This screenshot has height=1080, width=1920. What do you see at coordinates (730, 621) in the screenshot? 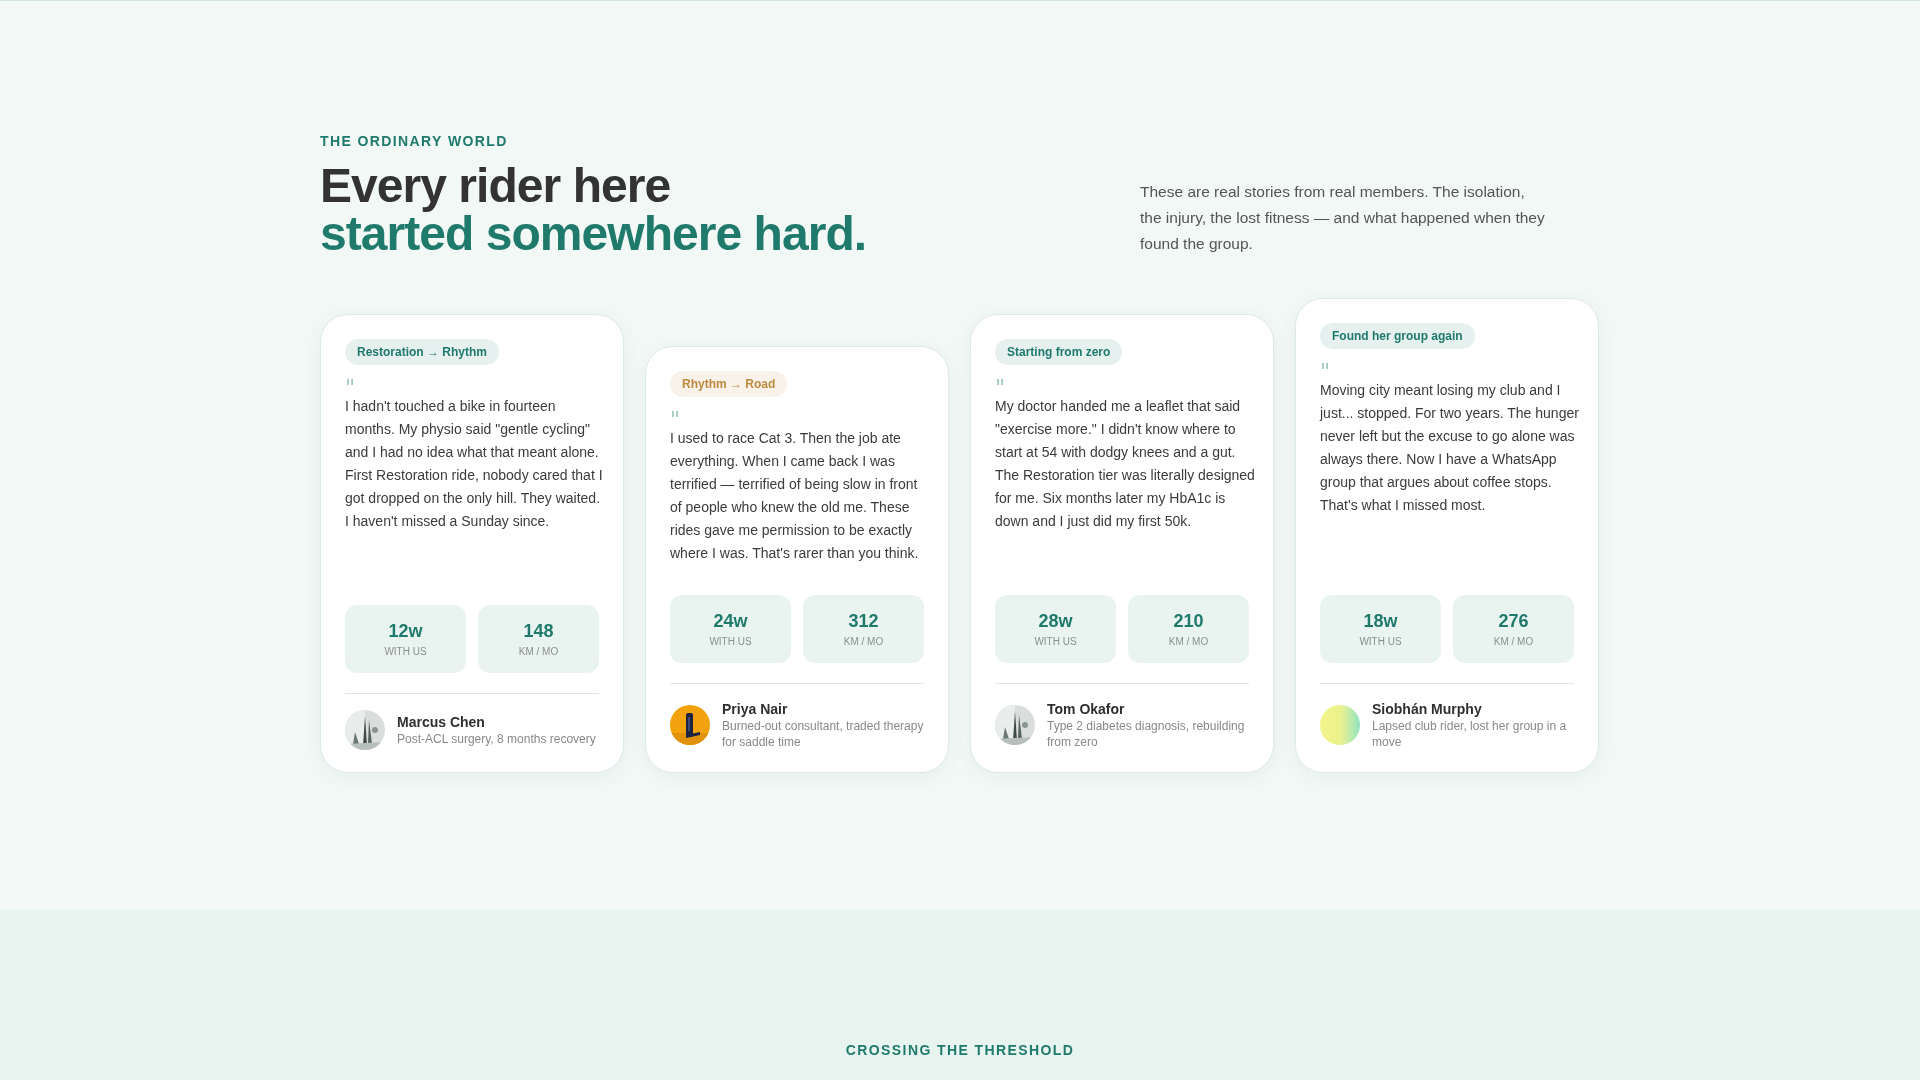
I see `stat-value: 24w` at bounding box center [730, 621].